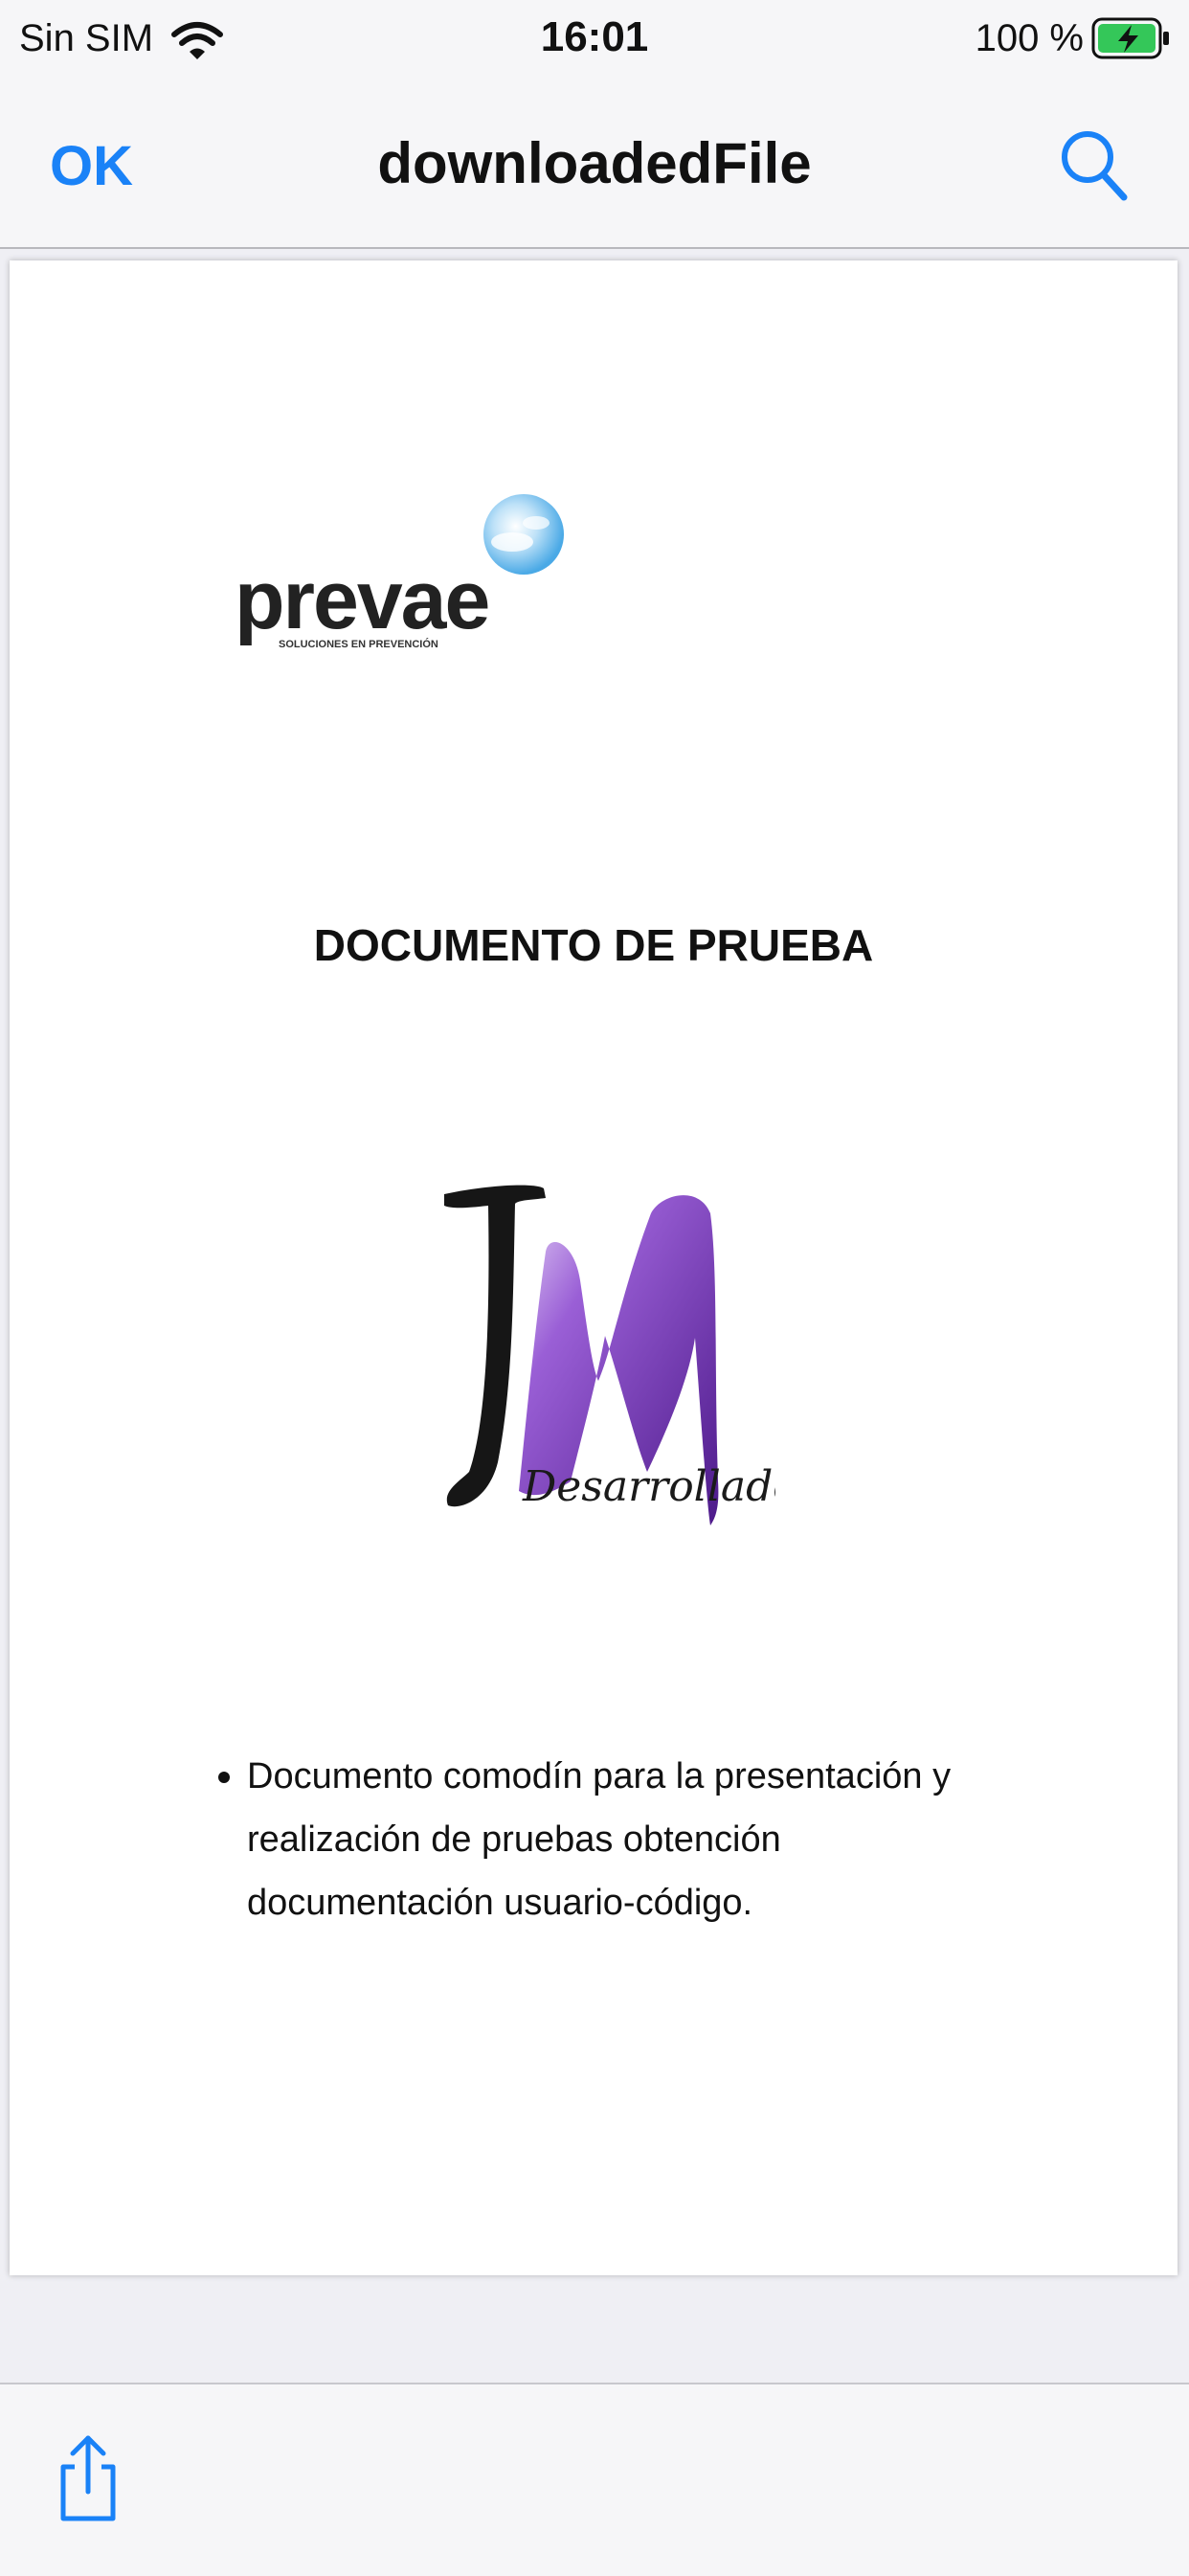 The image size is (1189, 2576). Describe the element at coordinates (1029, 38) in the screenshot. I see `battery-percent: 100 %` at that location.